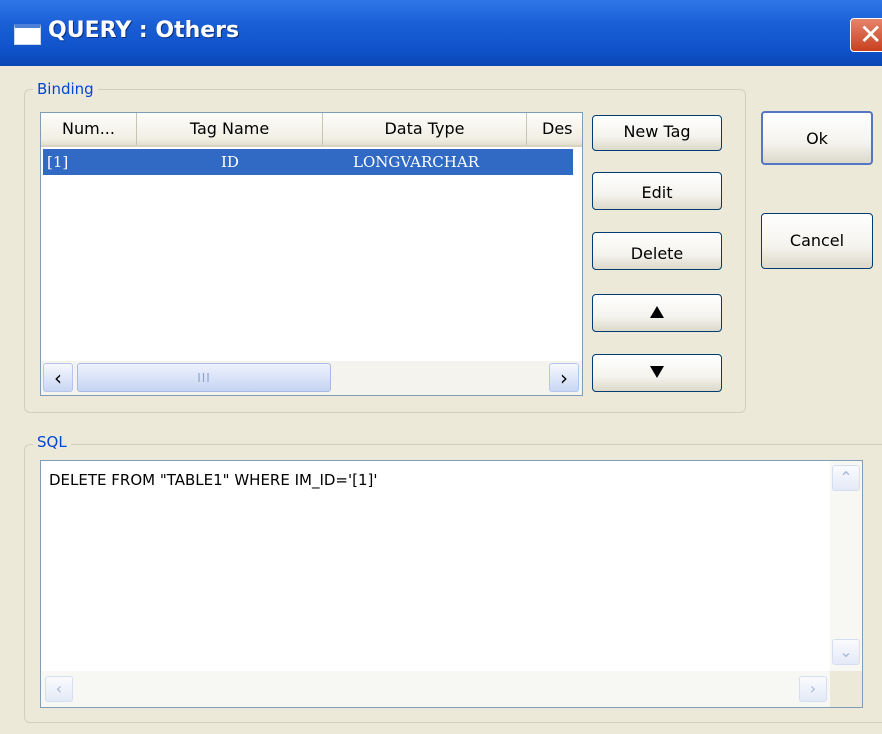 The image size is (882, 734). I want to click on triangle-down-icon, so click(657, 372).